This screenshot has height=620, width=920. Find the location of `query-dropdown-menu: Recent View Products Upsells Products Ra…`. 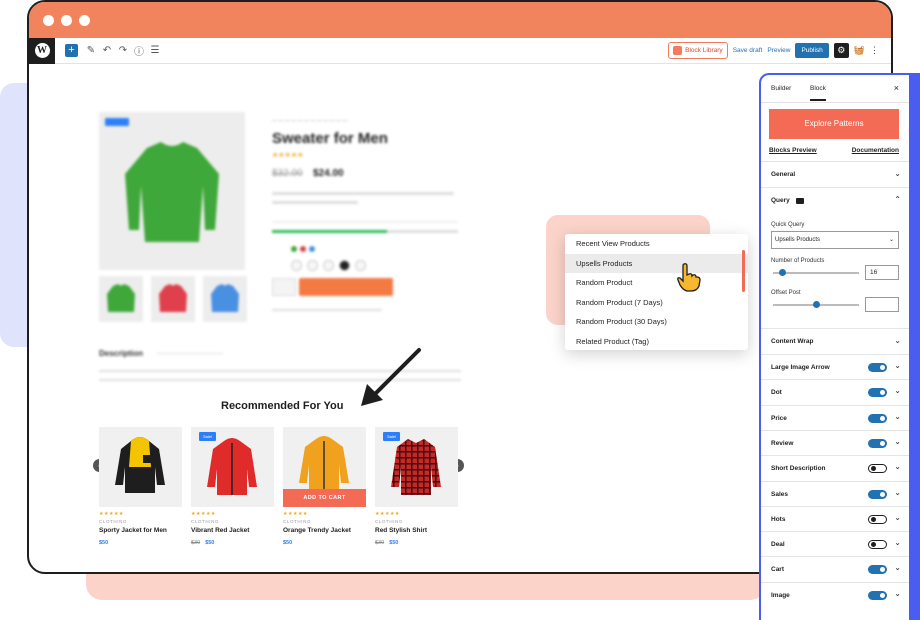

query-dropdown-menu: Recent View Products Upsells Products Ra… is located at coordinates (656, 292).